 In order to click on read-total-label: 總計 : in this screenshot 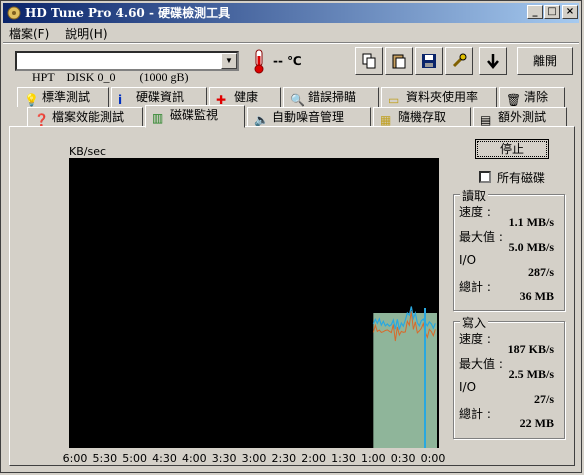, I will do `click(475, 287)`.